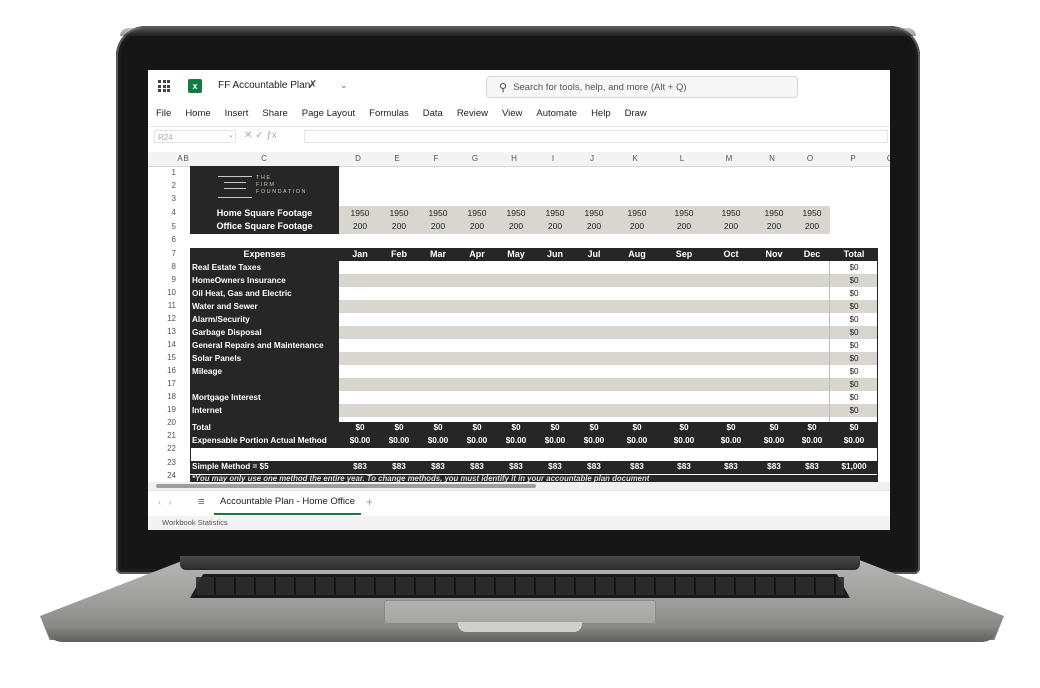 This screenshot has height=688, width=1040. What do you see at coordinates (162, 198) in the screenshot?
I see `row-header: 3` at bounding box center [162, 198].